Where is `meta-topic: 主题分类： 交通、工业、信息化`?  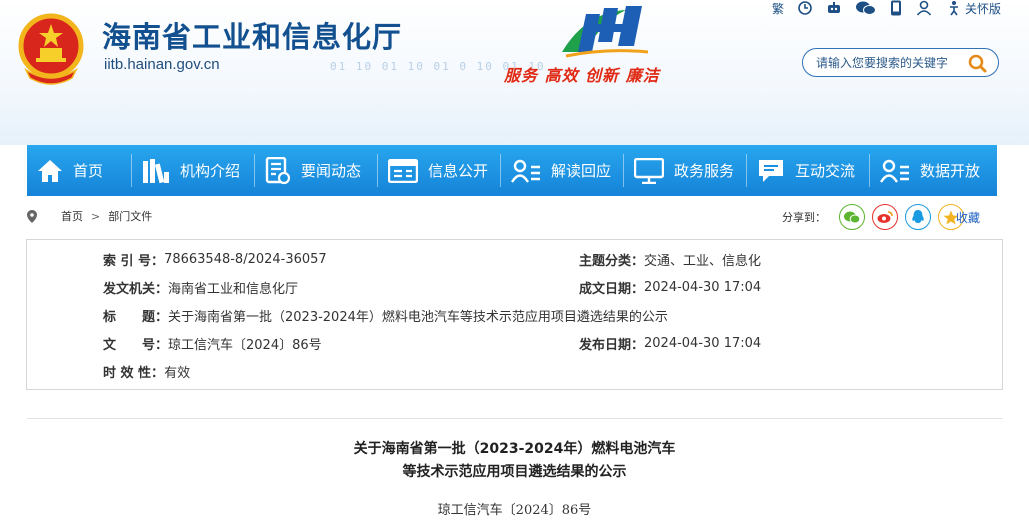
meta-topic: 主题分类： 交通、工业、信息化 is located at coordinates (670, 259).